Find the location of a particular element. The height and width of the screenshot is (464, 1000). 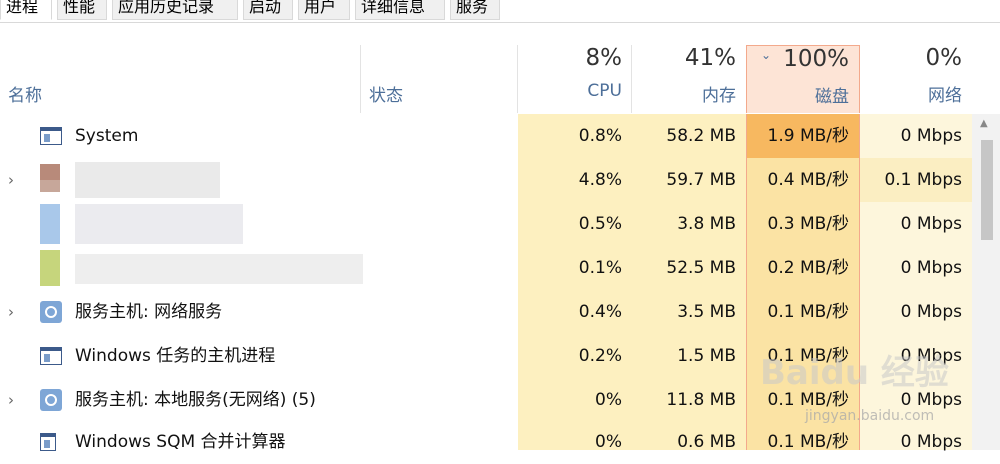

name-column-header: 名称 is located at coordinates (180, 79).